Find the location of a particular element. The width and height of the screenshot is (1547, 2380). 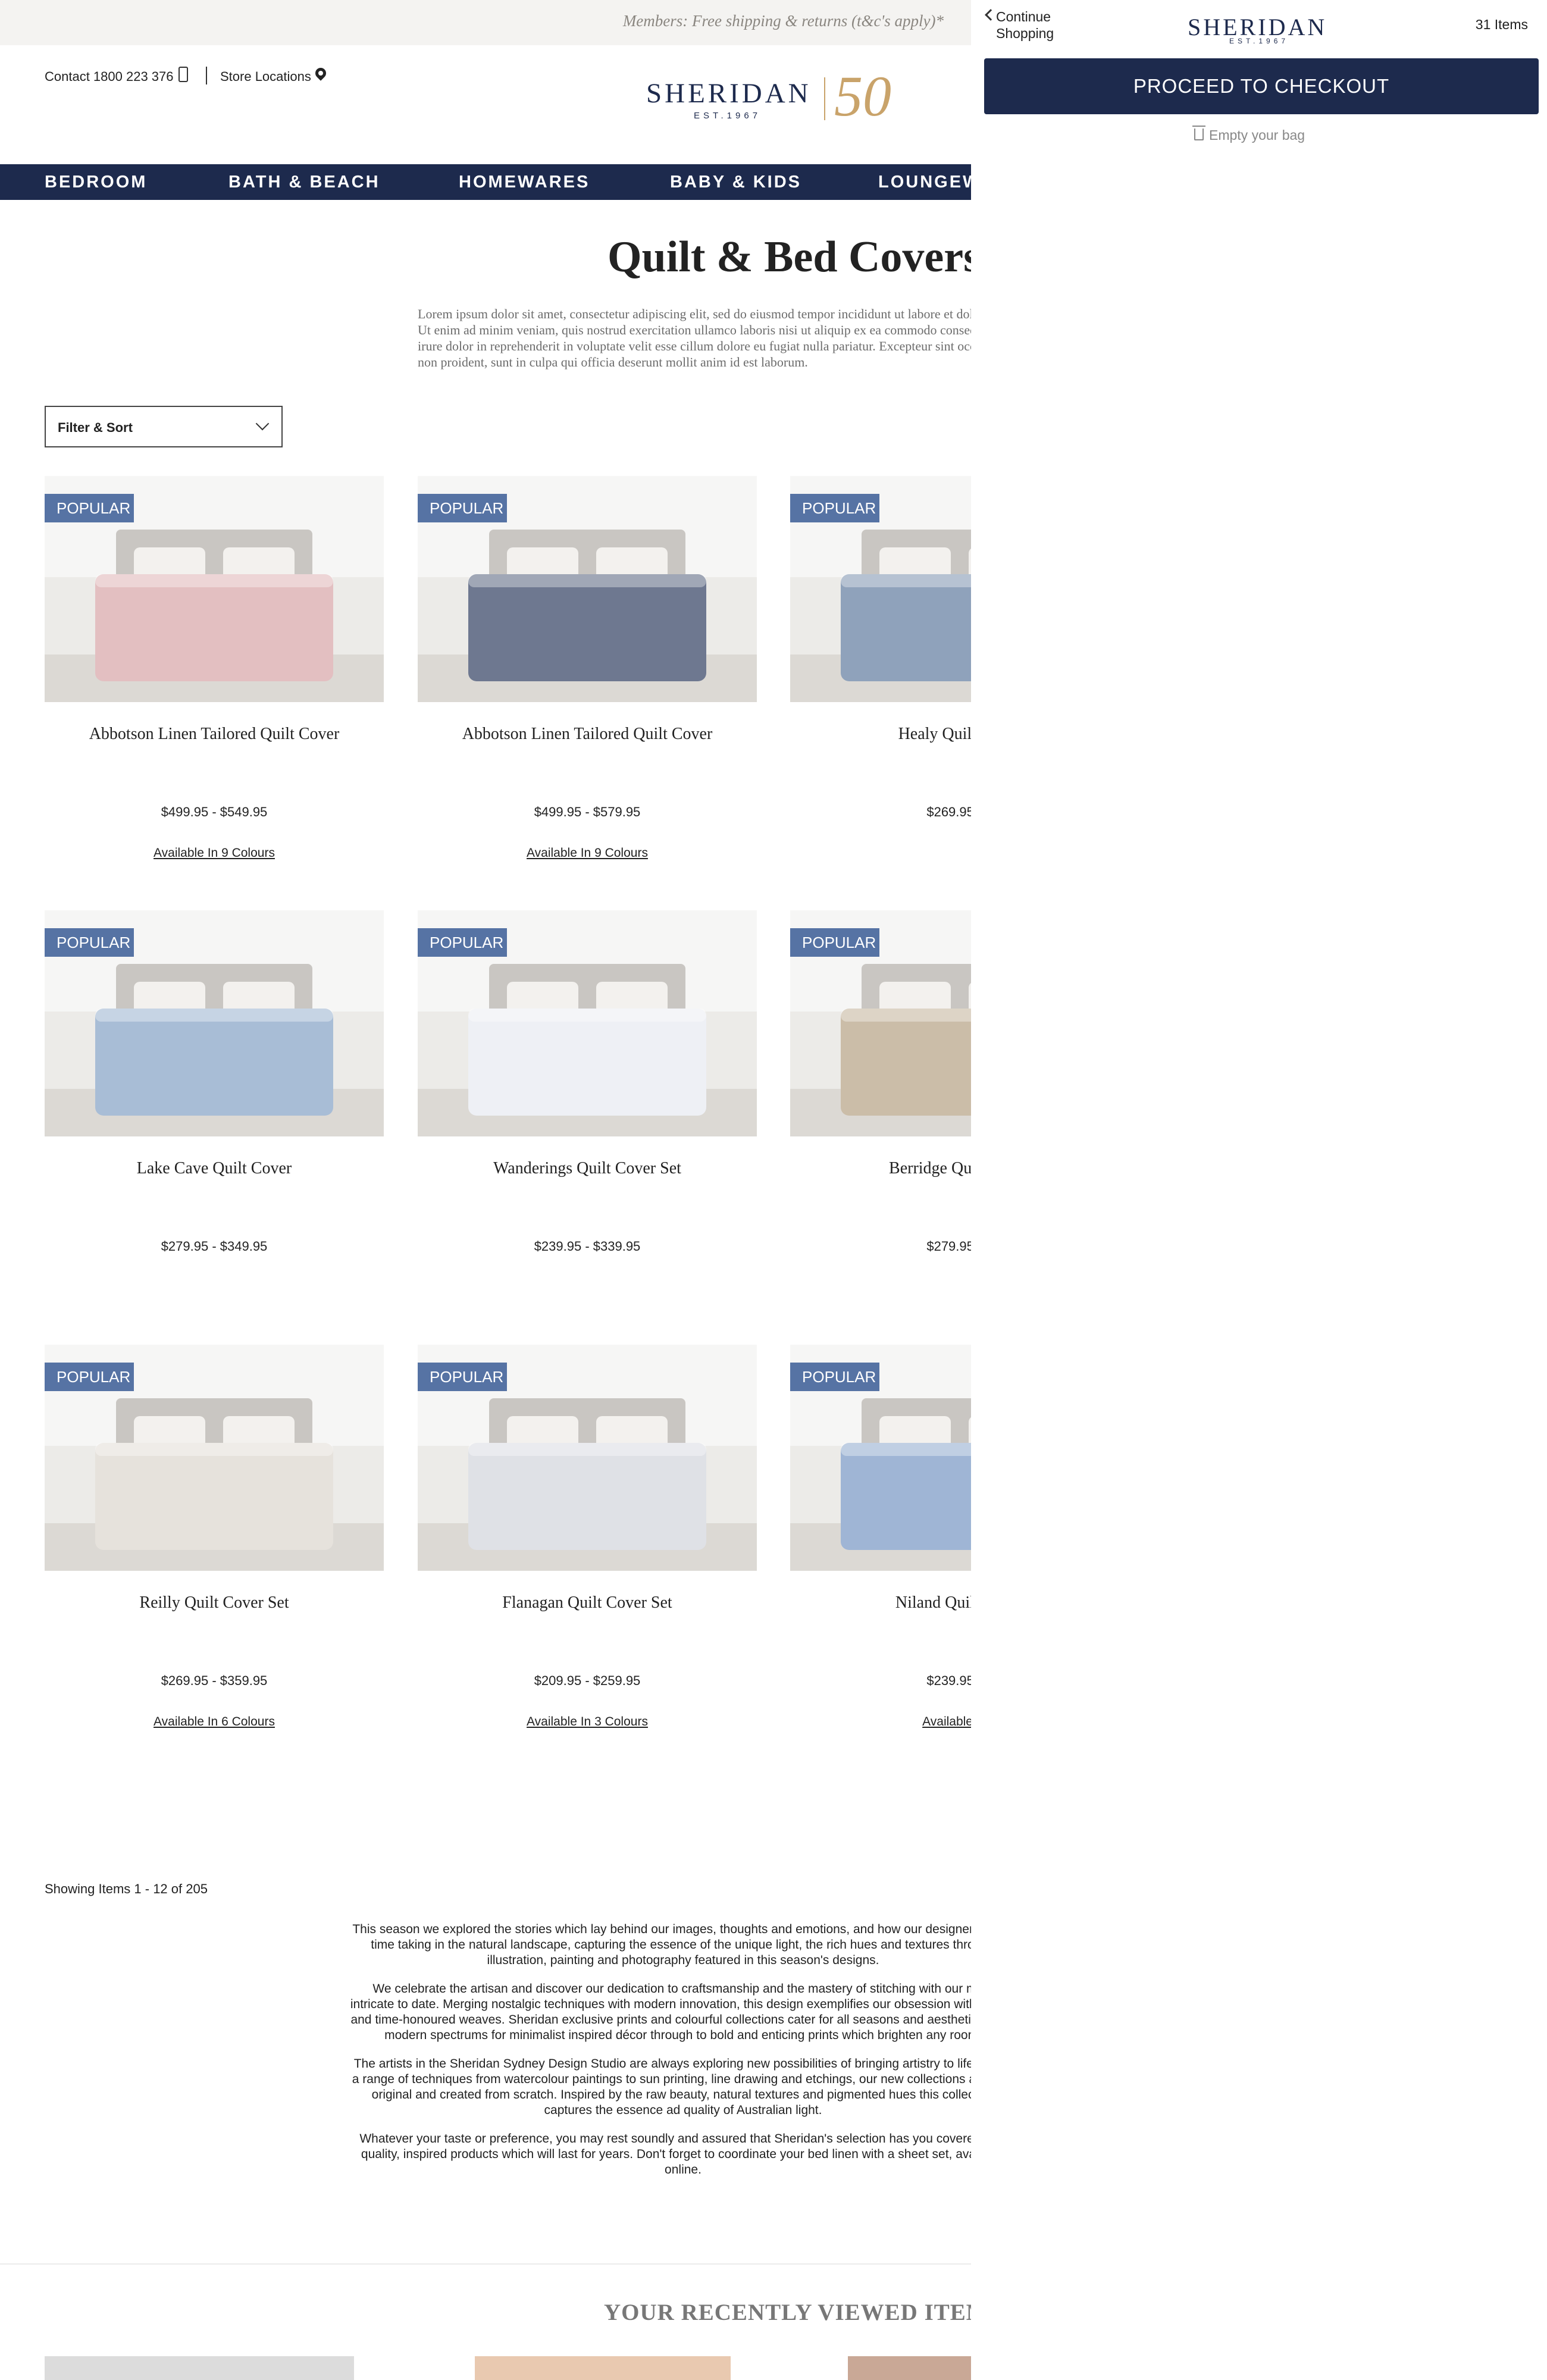

product-price: $239.95 - $339.95 is located at coordinates (587, 1246).